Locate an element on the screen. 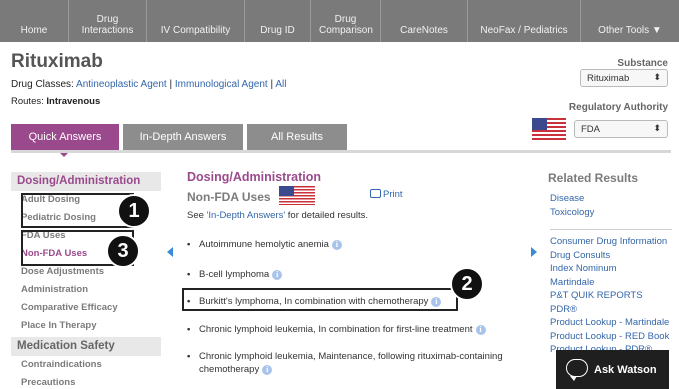 The width and height of the screenshot is (679, 389). nav-drug-comparison: Drug Comparison is located at coordinates (346, 21).